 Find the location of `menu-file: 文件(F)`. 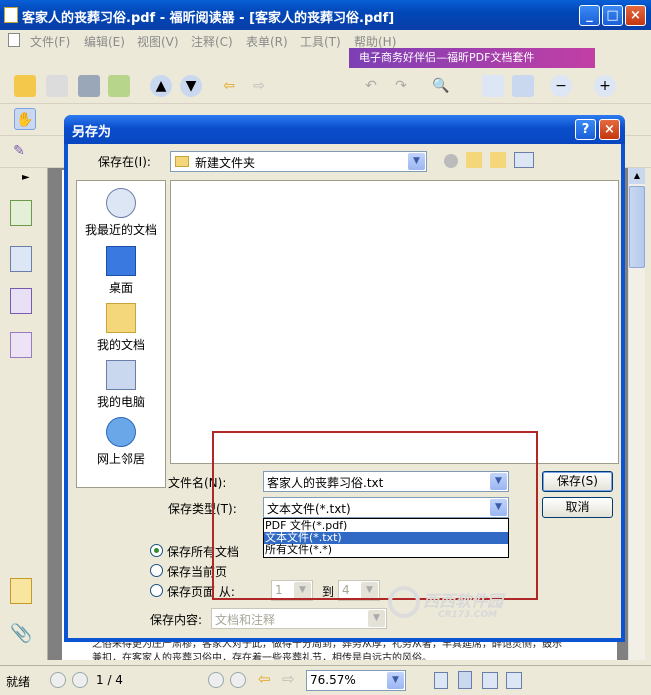

menu-file: 文件(F) is located at coordinates (50, 41).